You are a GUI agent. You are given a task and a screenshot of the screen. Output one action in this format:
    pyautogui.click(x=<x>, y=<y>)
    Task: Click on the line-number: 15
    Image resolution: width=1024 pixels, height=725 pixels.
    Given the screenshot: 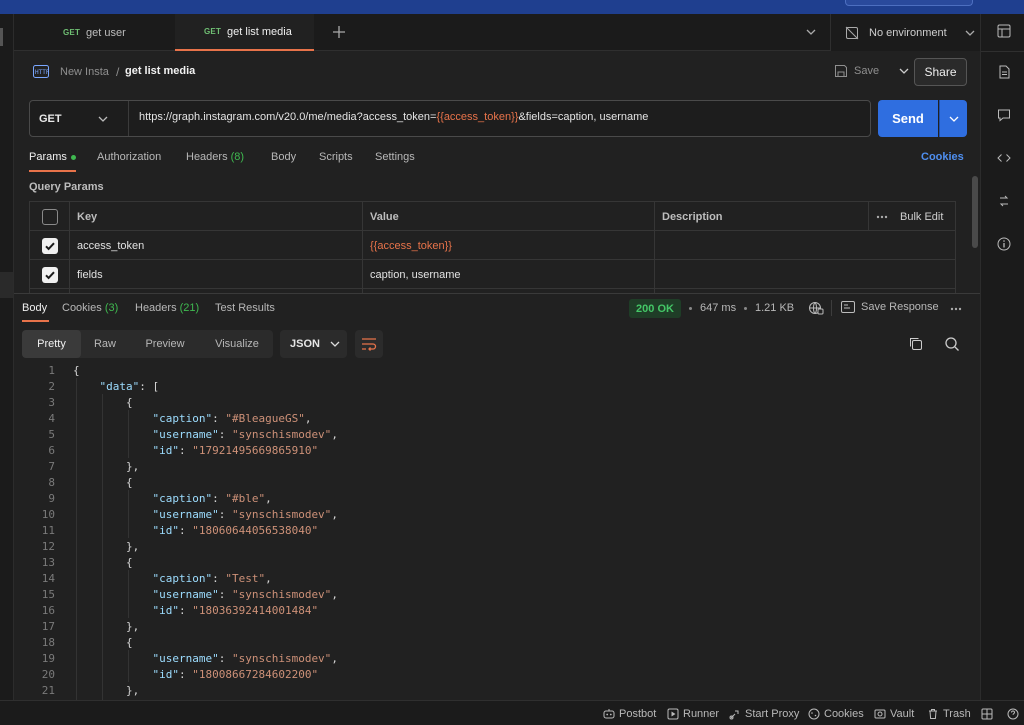 What is the action you would take?
    pyautogui.click(x=48, y=594)
    